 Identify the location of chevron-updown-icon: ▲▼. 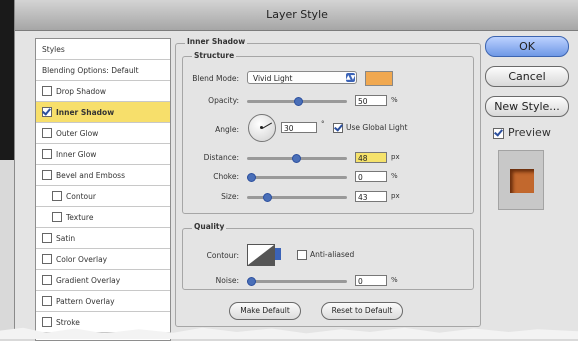
(351, 77).